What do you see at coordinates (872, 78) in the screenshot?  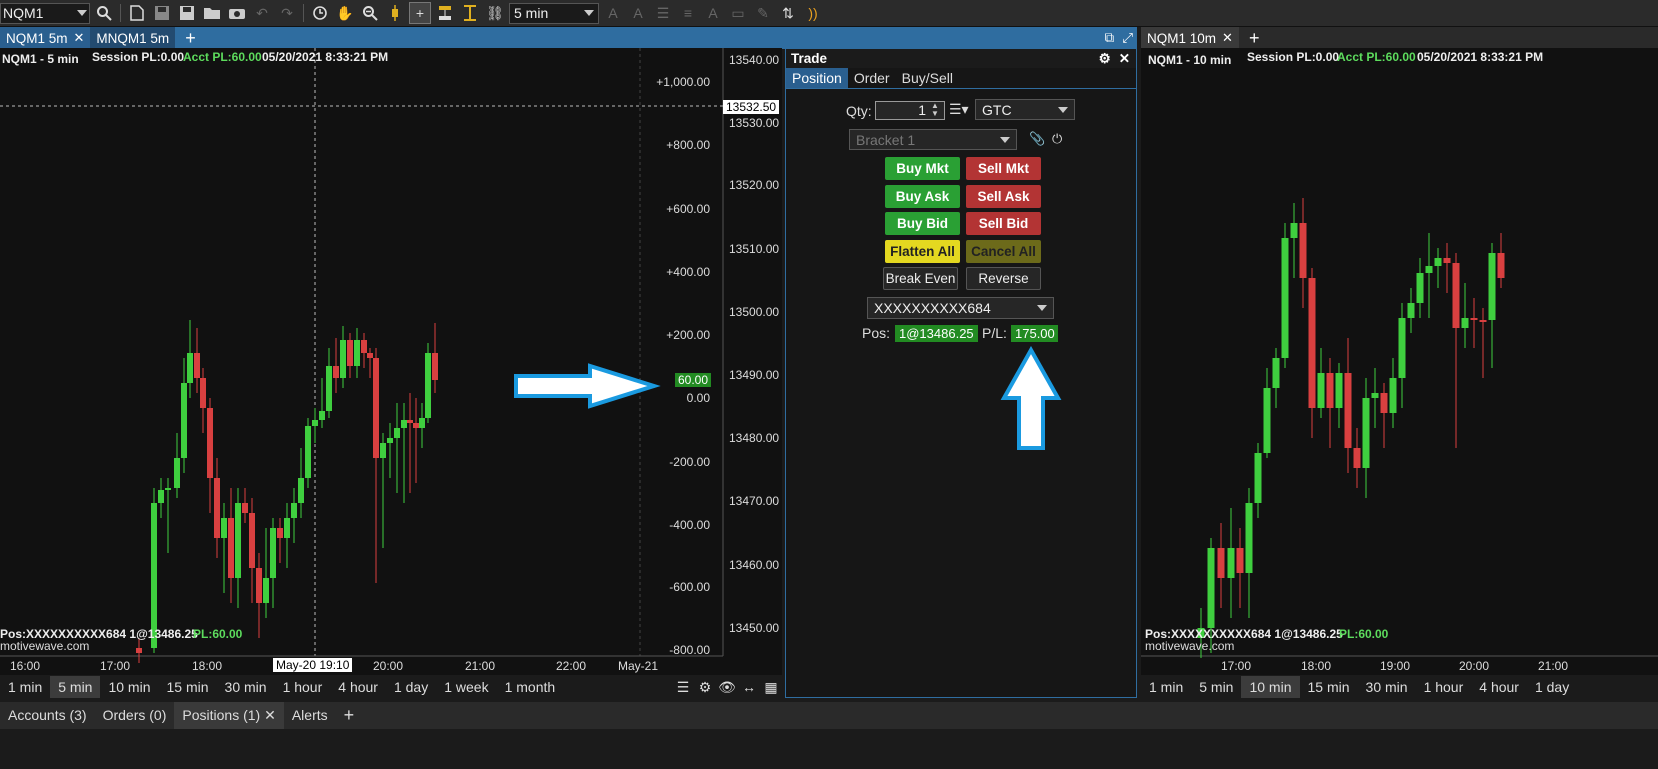 I see `tab-order: Order` at bounding box center [872, 78].